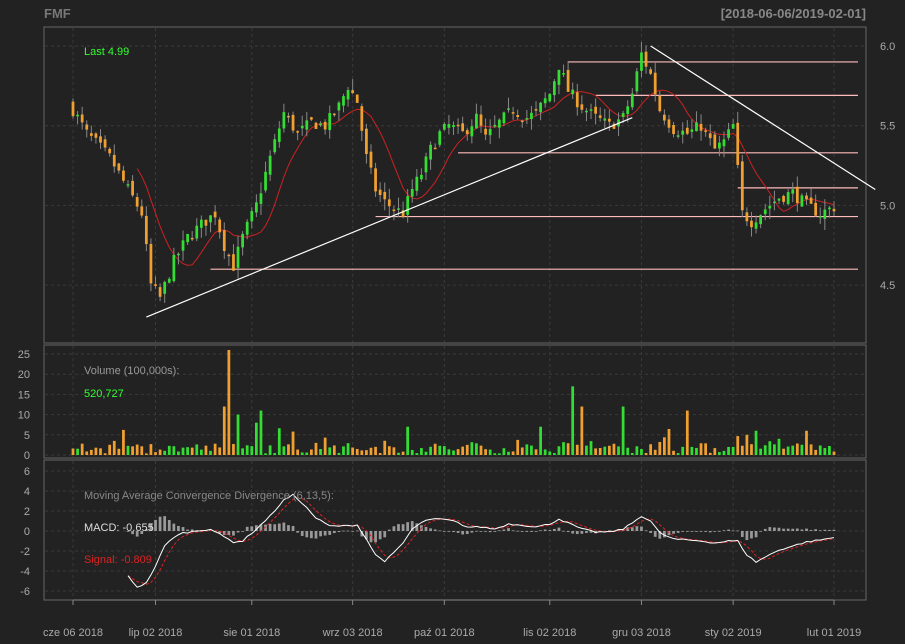 Image resolution: width=905 pixels, height=644 pixels. What do you see at coordinates (27, 436) in the screenshot?
I see `y-tick-label-volume: 5` at bounding box center [27, 436].